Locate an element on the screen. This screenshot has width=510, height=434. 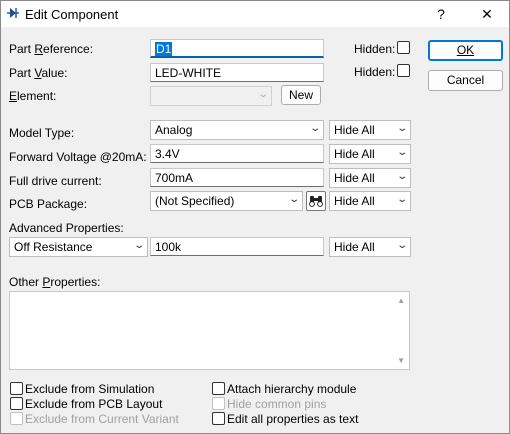
hide-value-checkbox is located at coordinates (403, 70).